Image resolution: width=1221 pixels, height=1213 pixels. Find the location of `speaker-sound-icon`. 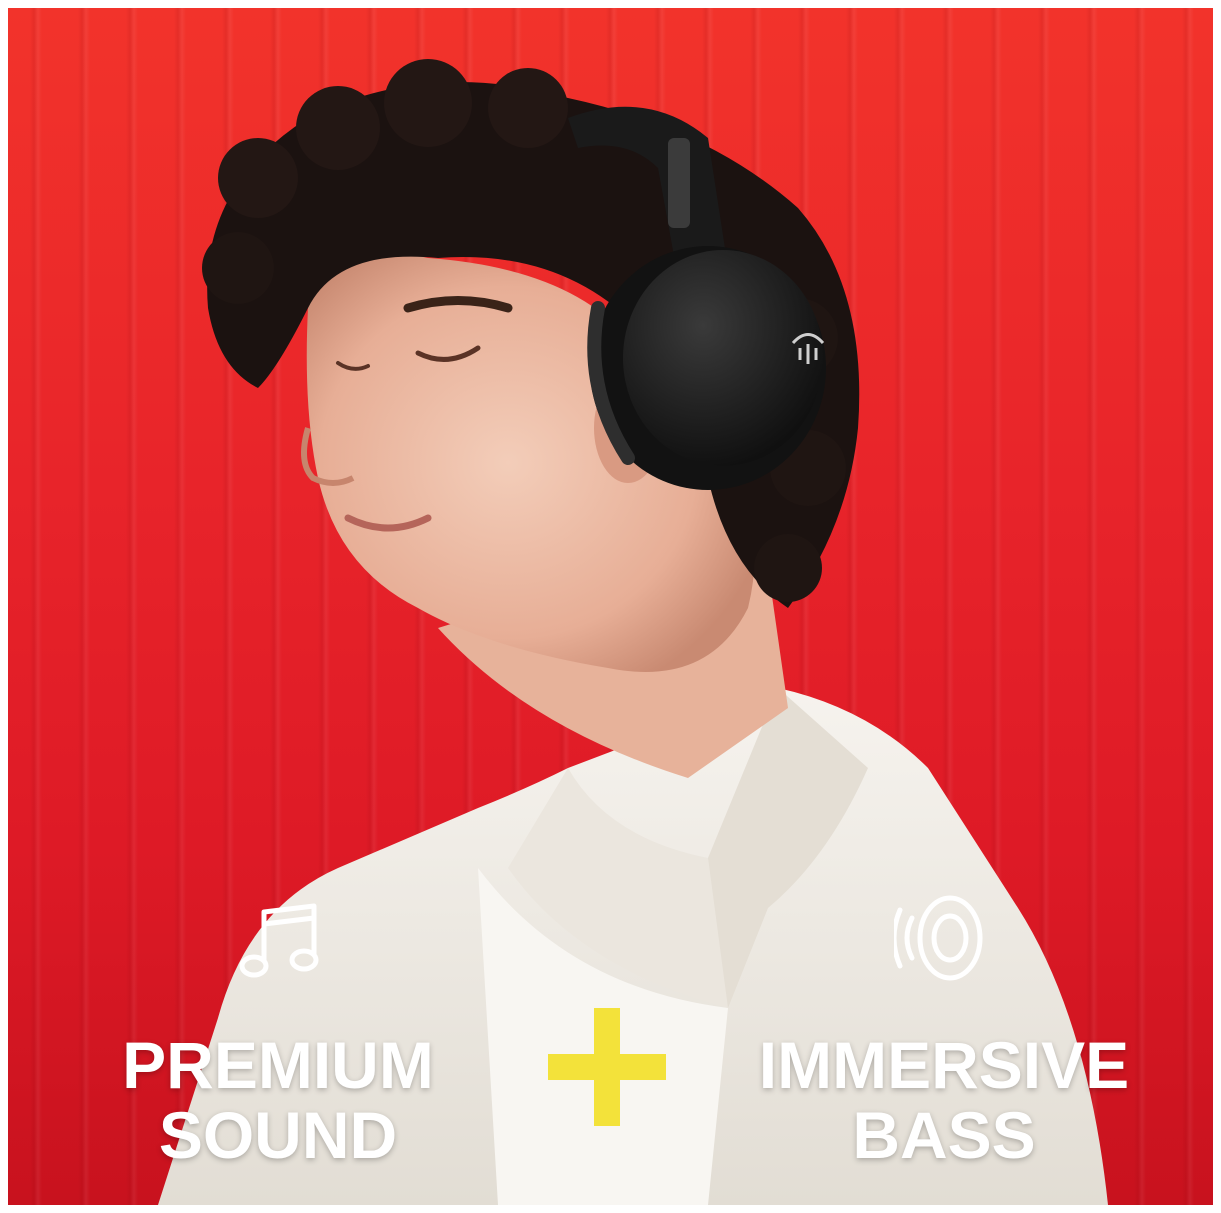

speaker-sound-icon is located at coordinates (938, 938).